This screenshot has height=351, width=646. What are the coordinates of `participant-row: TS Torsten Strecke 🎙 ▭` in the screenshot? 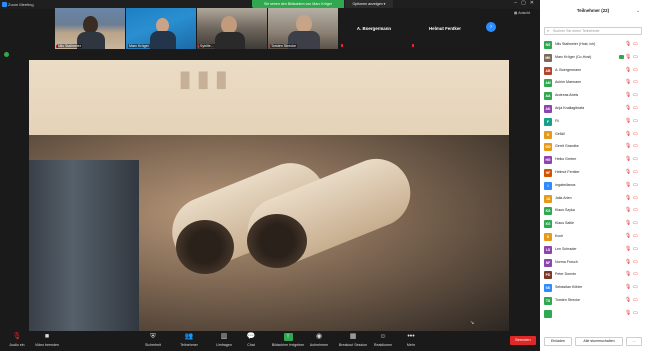 It's located at (593, 301).